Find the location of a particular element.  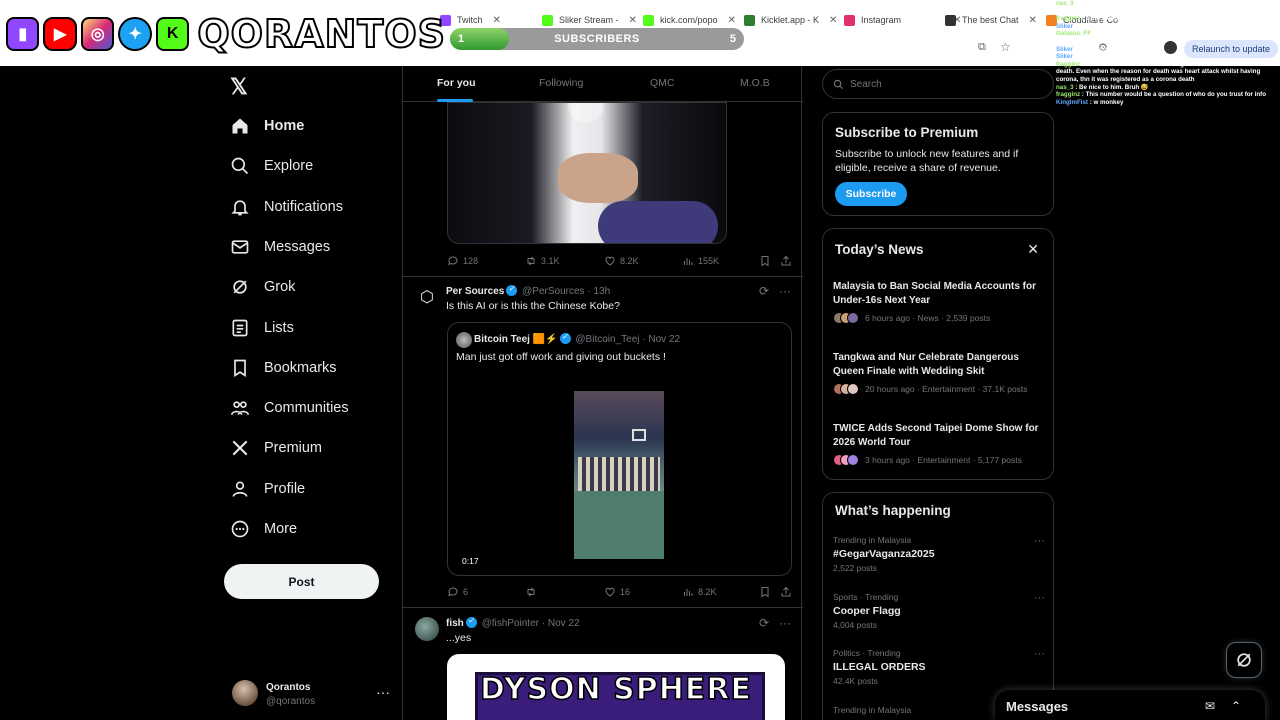

avatar is located at coordinates (427, 629).